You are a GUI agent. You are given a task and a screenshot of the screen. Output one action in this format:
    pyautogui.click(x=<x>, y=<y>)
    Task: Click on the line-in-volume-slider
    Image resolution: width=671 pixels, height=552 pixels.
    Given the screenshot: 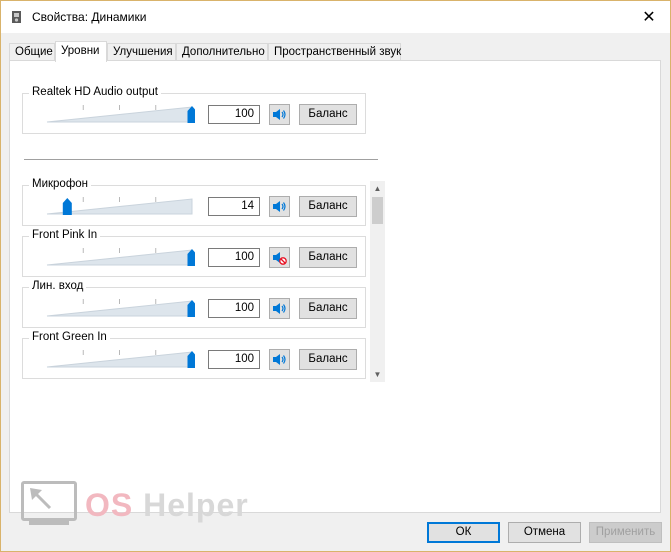 What is the action you would take?
    pyautogui.click(x=120, y=308)
    